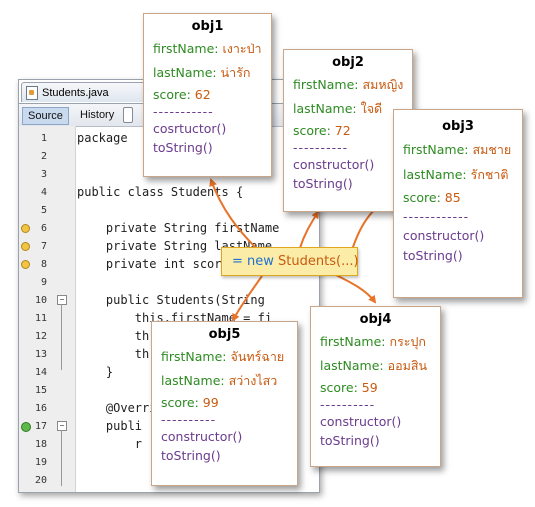 The width and height of the screenshot is (535, 507). Describe the element at coordinates (348, 62) in the screenshot. I see `object-title: obj2` at that location.